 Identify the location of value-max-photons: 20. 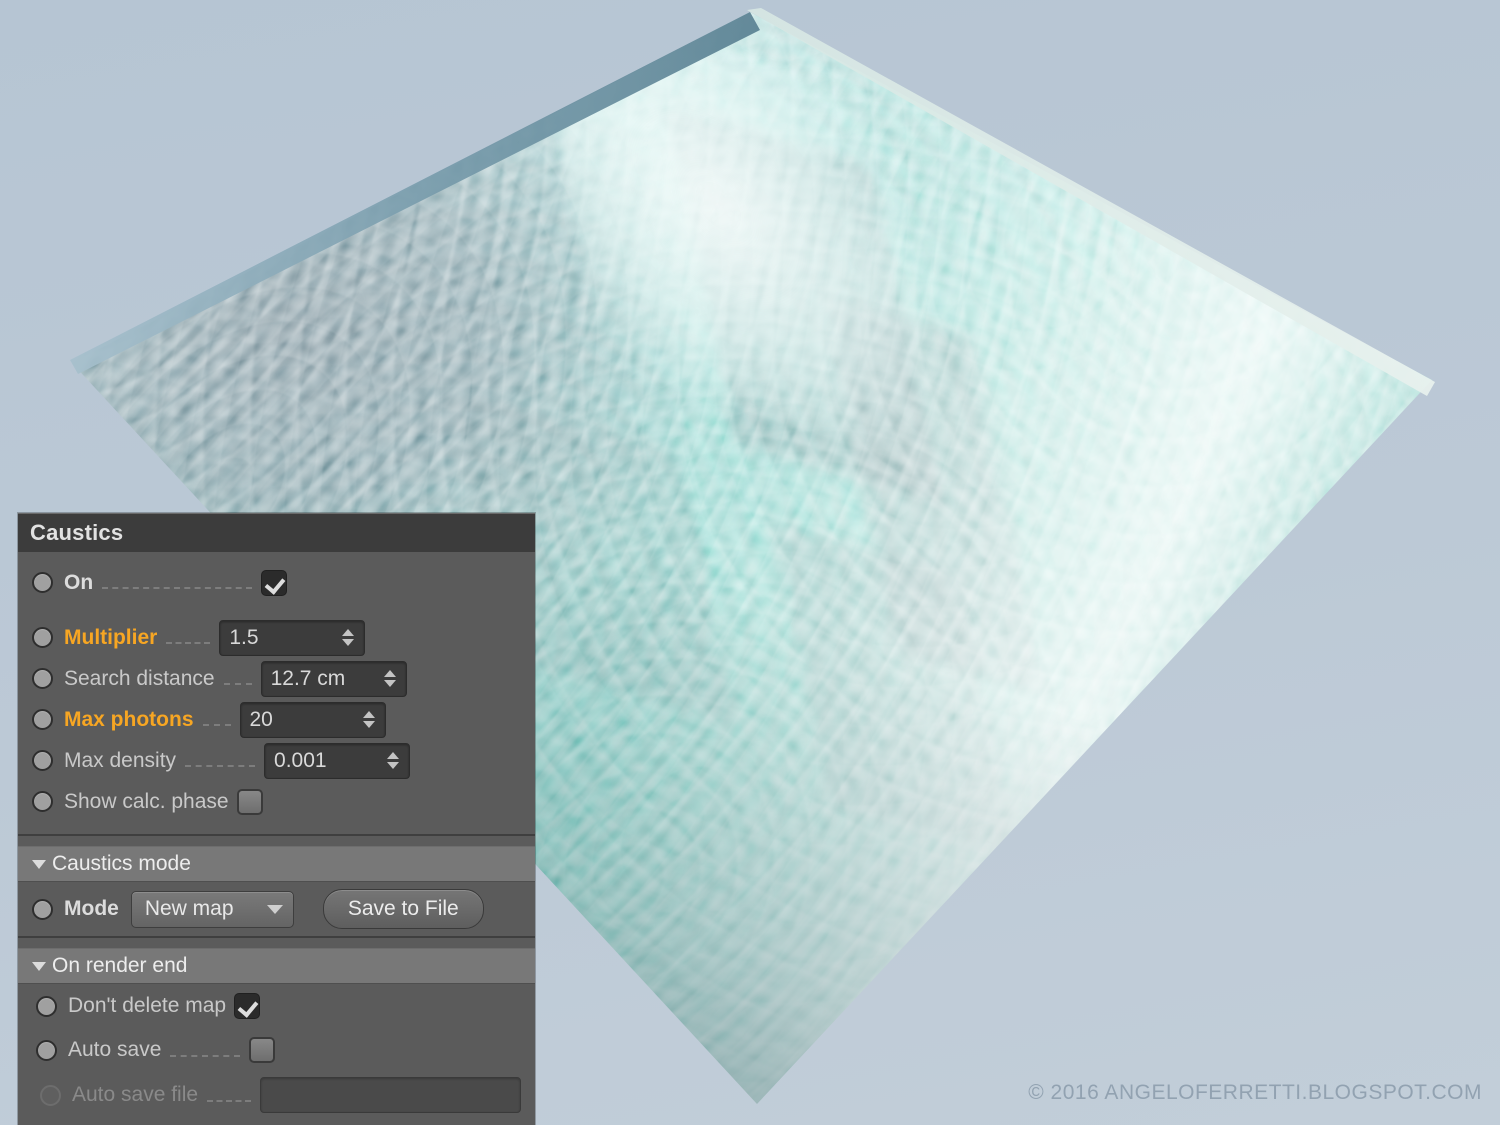
(261, 719).